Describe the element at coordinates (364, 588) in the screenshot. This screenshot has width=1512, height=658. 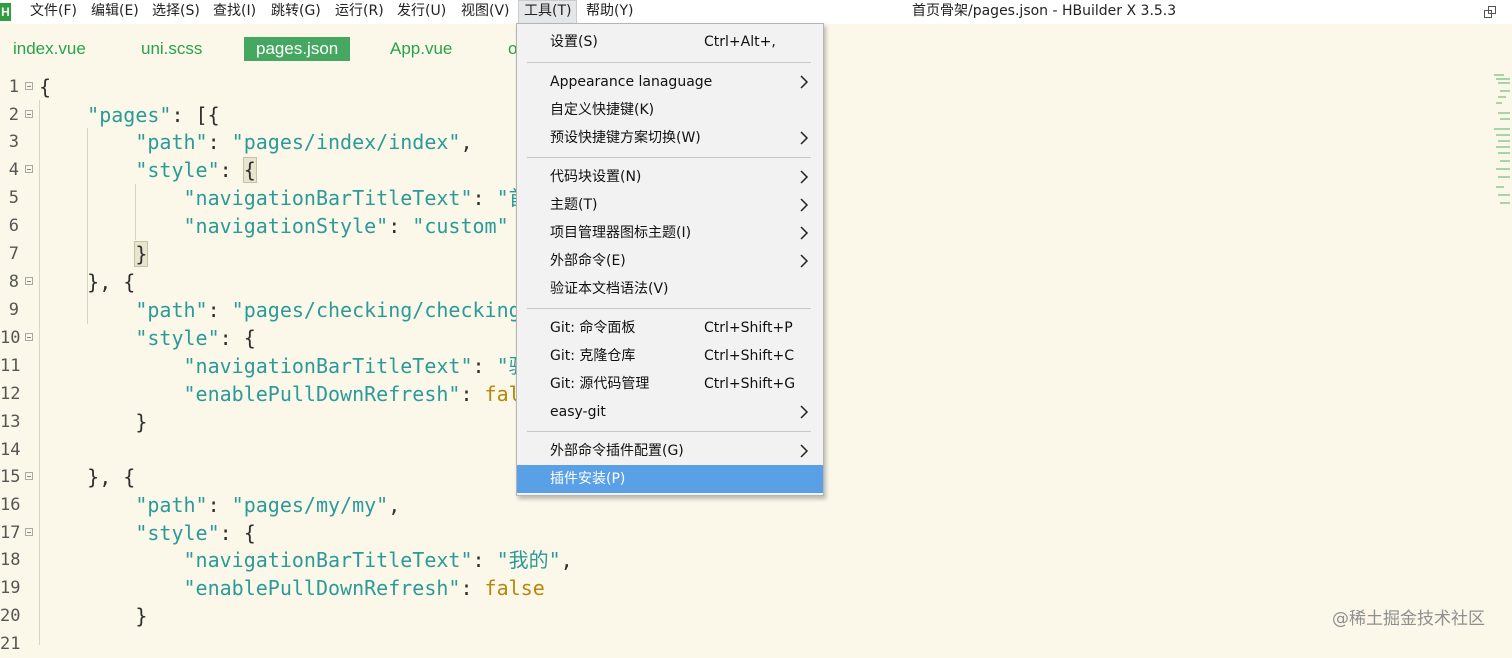
I see `code-text: "enablePullDownRefresh": false` at that location.